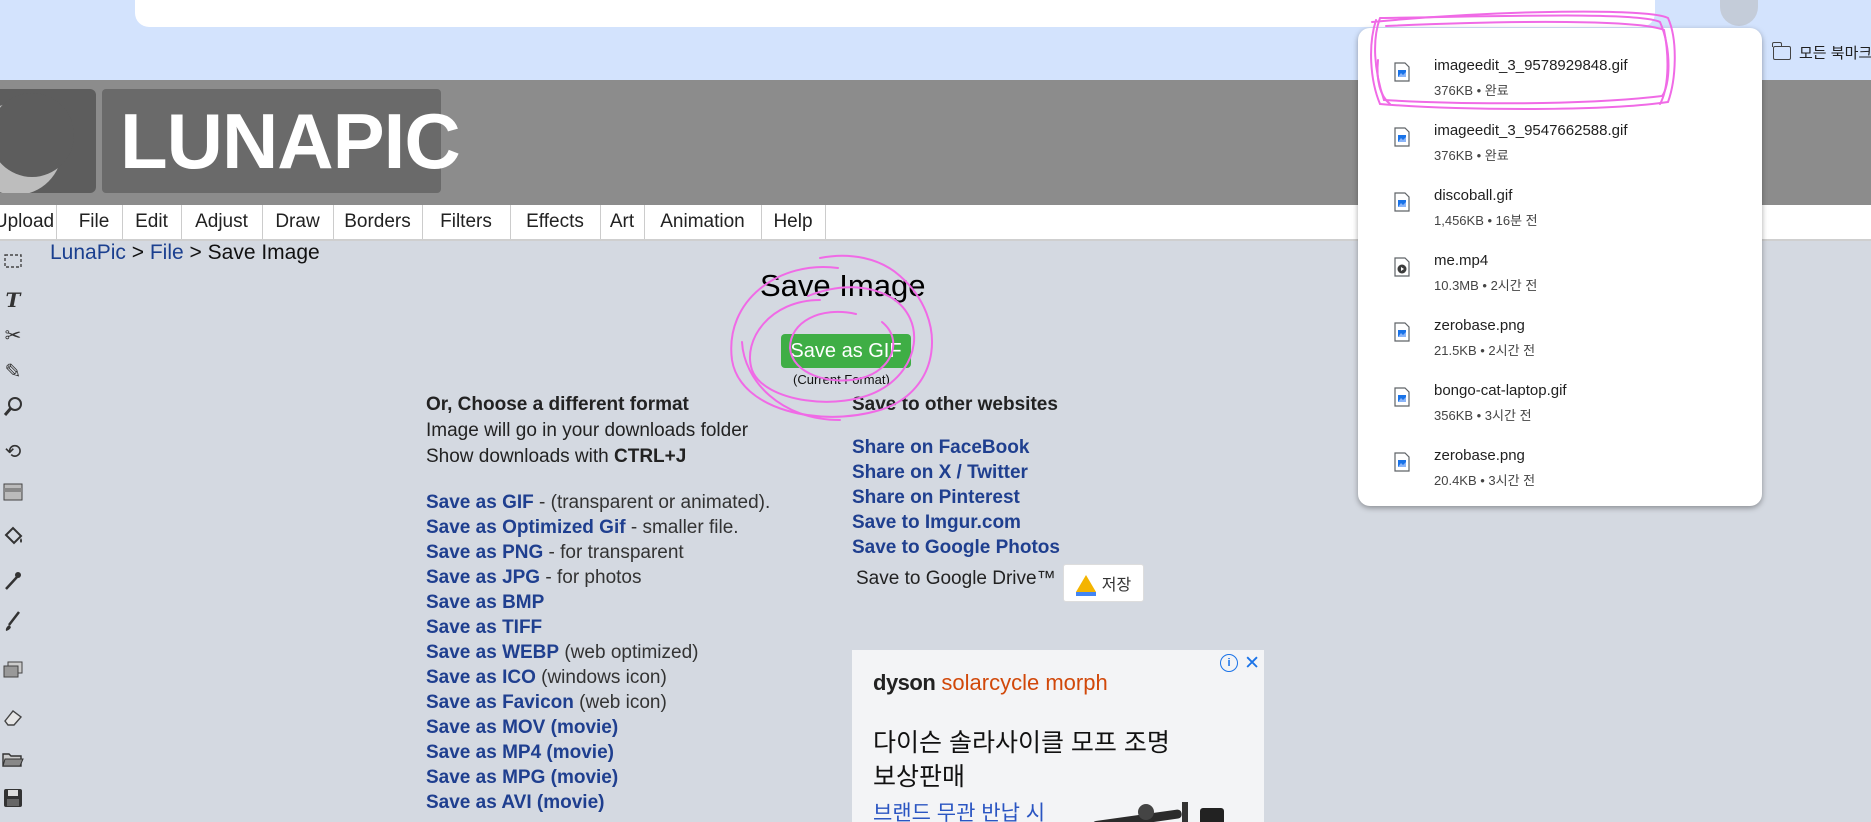 This screenshot has height=822, width=1871. What do you see at coordinates (1485, 480) in the screenshot?
I see `download-meta: 20.4KB • 3시간 전` at bounding box center [1485, 480].